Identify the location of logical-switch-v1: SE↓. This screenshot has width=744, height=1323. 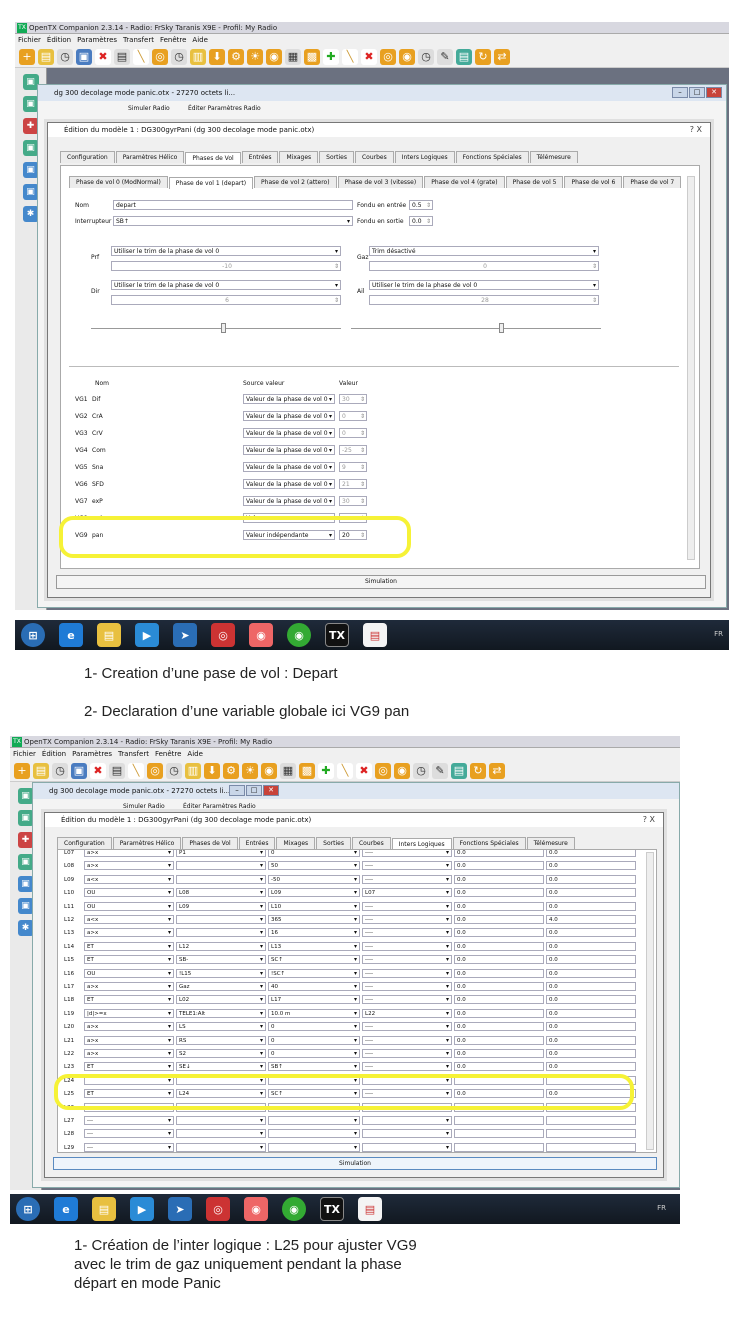
(221, 1067).